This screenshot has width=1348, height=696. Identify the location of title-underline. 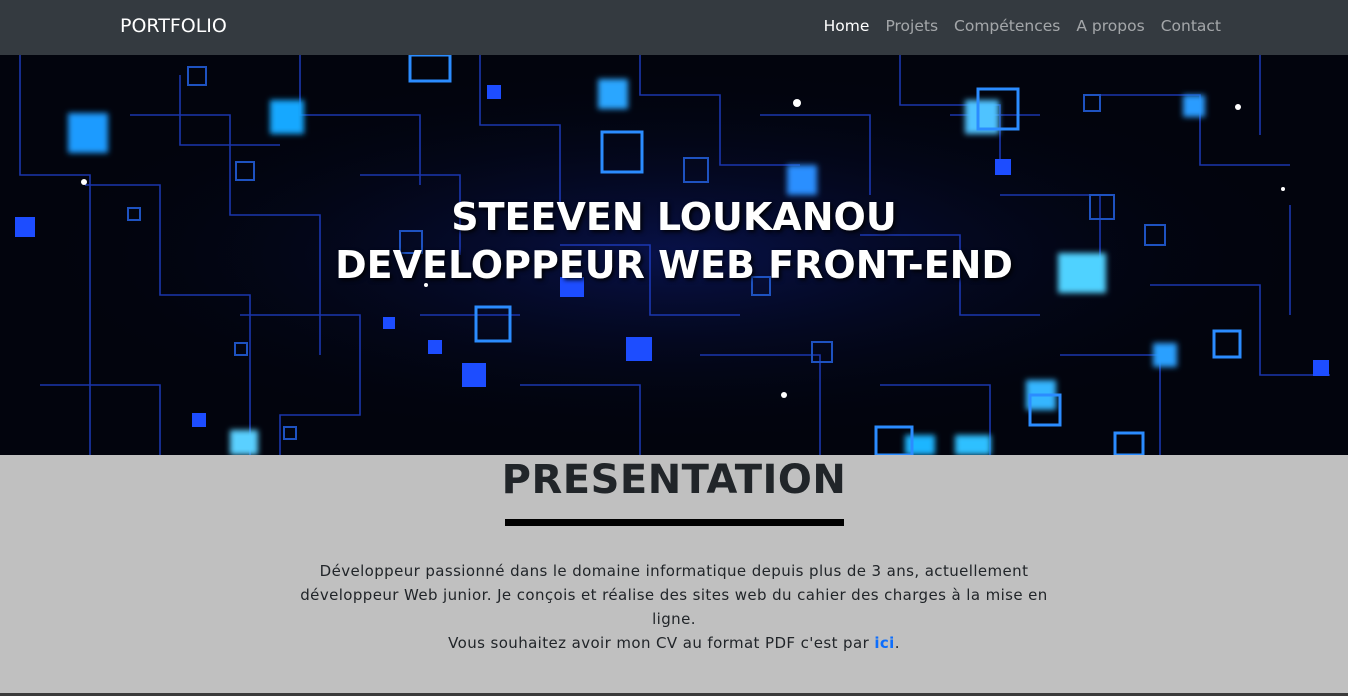
(674, 522).